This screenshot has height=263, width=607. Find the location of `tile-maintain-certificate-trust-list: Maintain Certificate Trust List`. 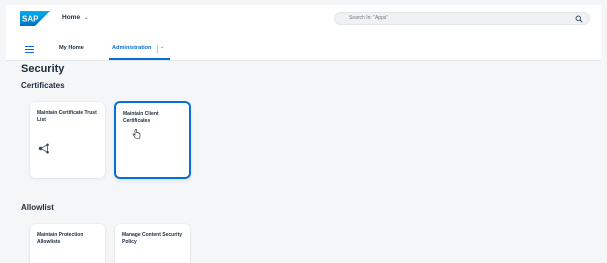

tile-maintain-certificate-trust-list: Maintain Certificate Trust List is located at coordinates (67, 140).